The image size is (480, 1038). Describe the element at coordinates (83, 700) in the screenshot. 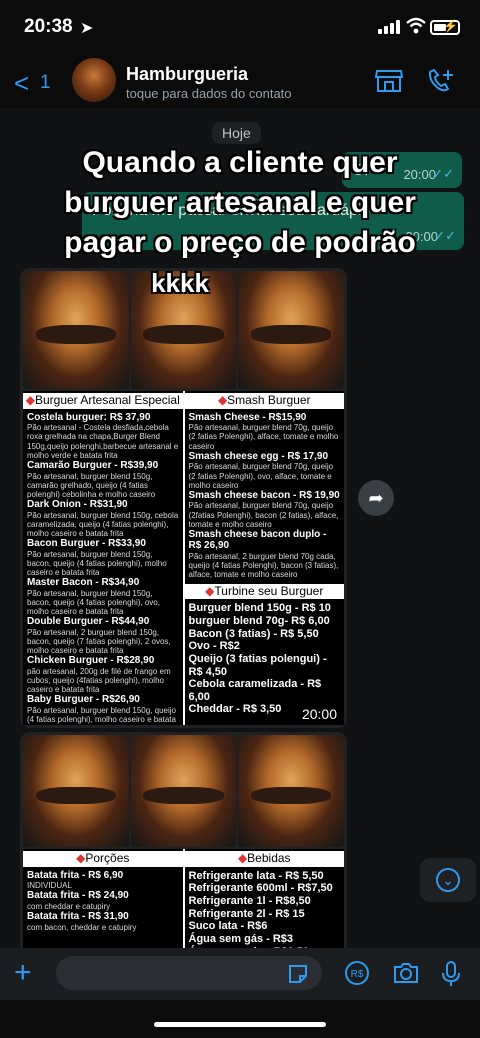

I see `menu-item-name: Baby Burguer - R$26,90` at that location.